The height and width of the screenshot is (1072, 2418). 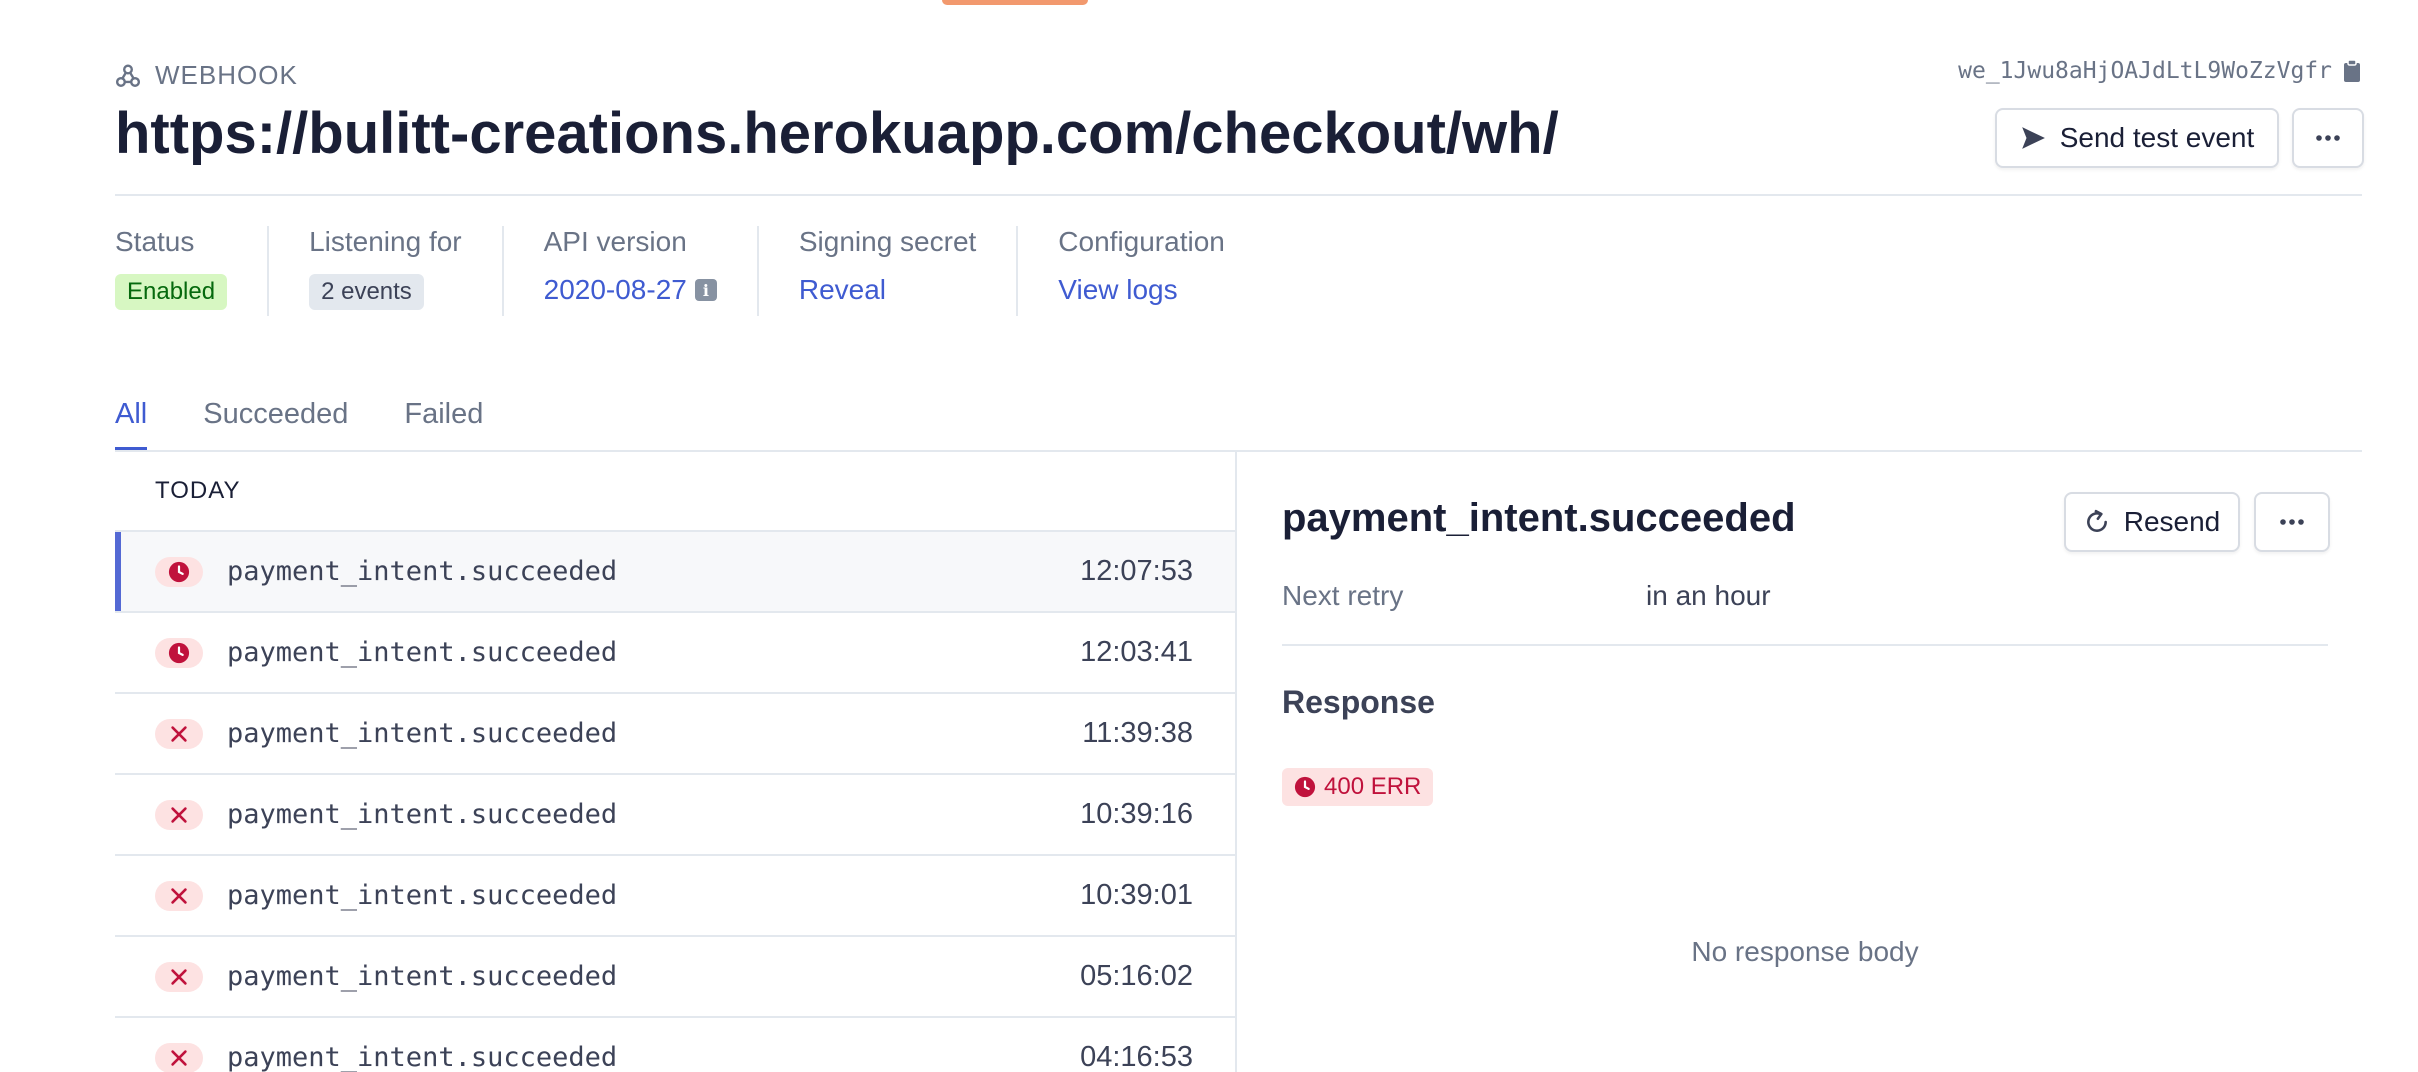 What do you see at coordinates (1141, 241) in the screenshot?
I see `meta-config-label: Configuration` at bounding box center [1141, 241].